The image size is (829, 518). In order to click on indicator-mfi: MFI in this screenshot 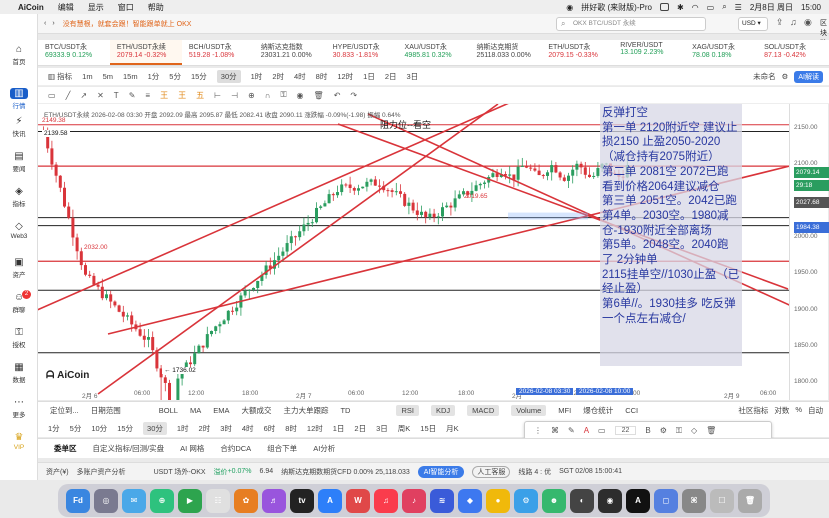, I will do `click(564, 410)`.